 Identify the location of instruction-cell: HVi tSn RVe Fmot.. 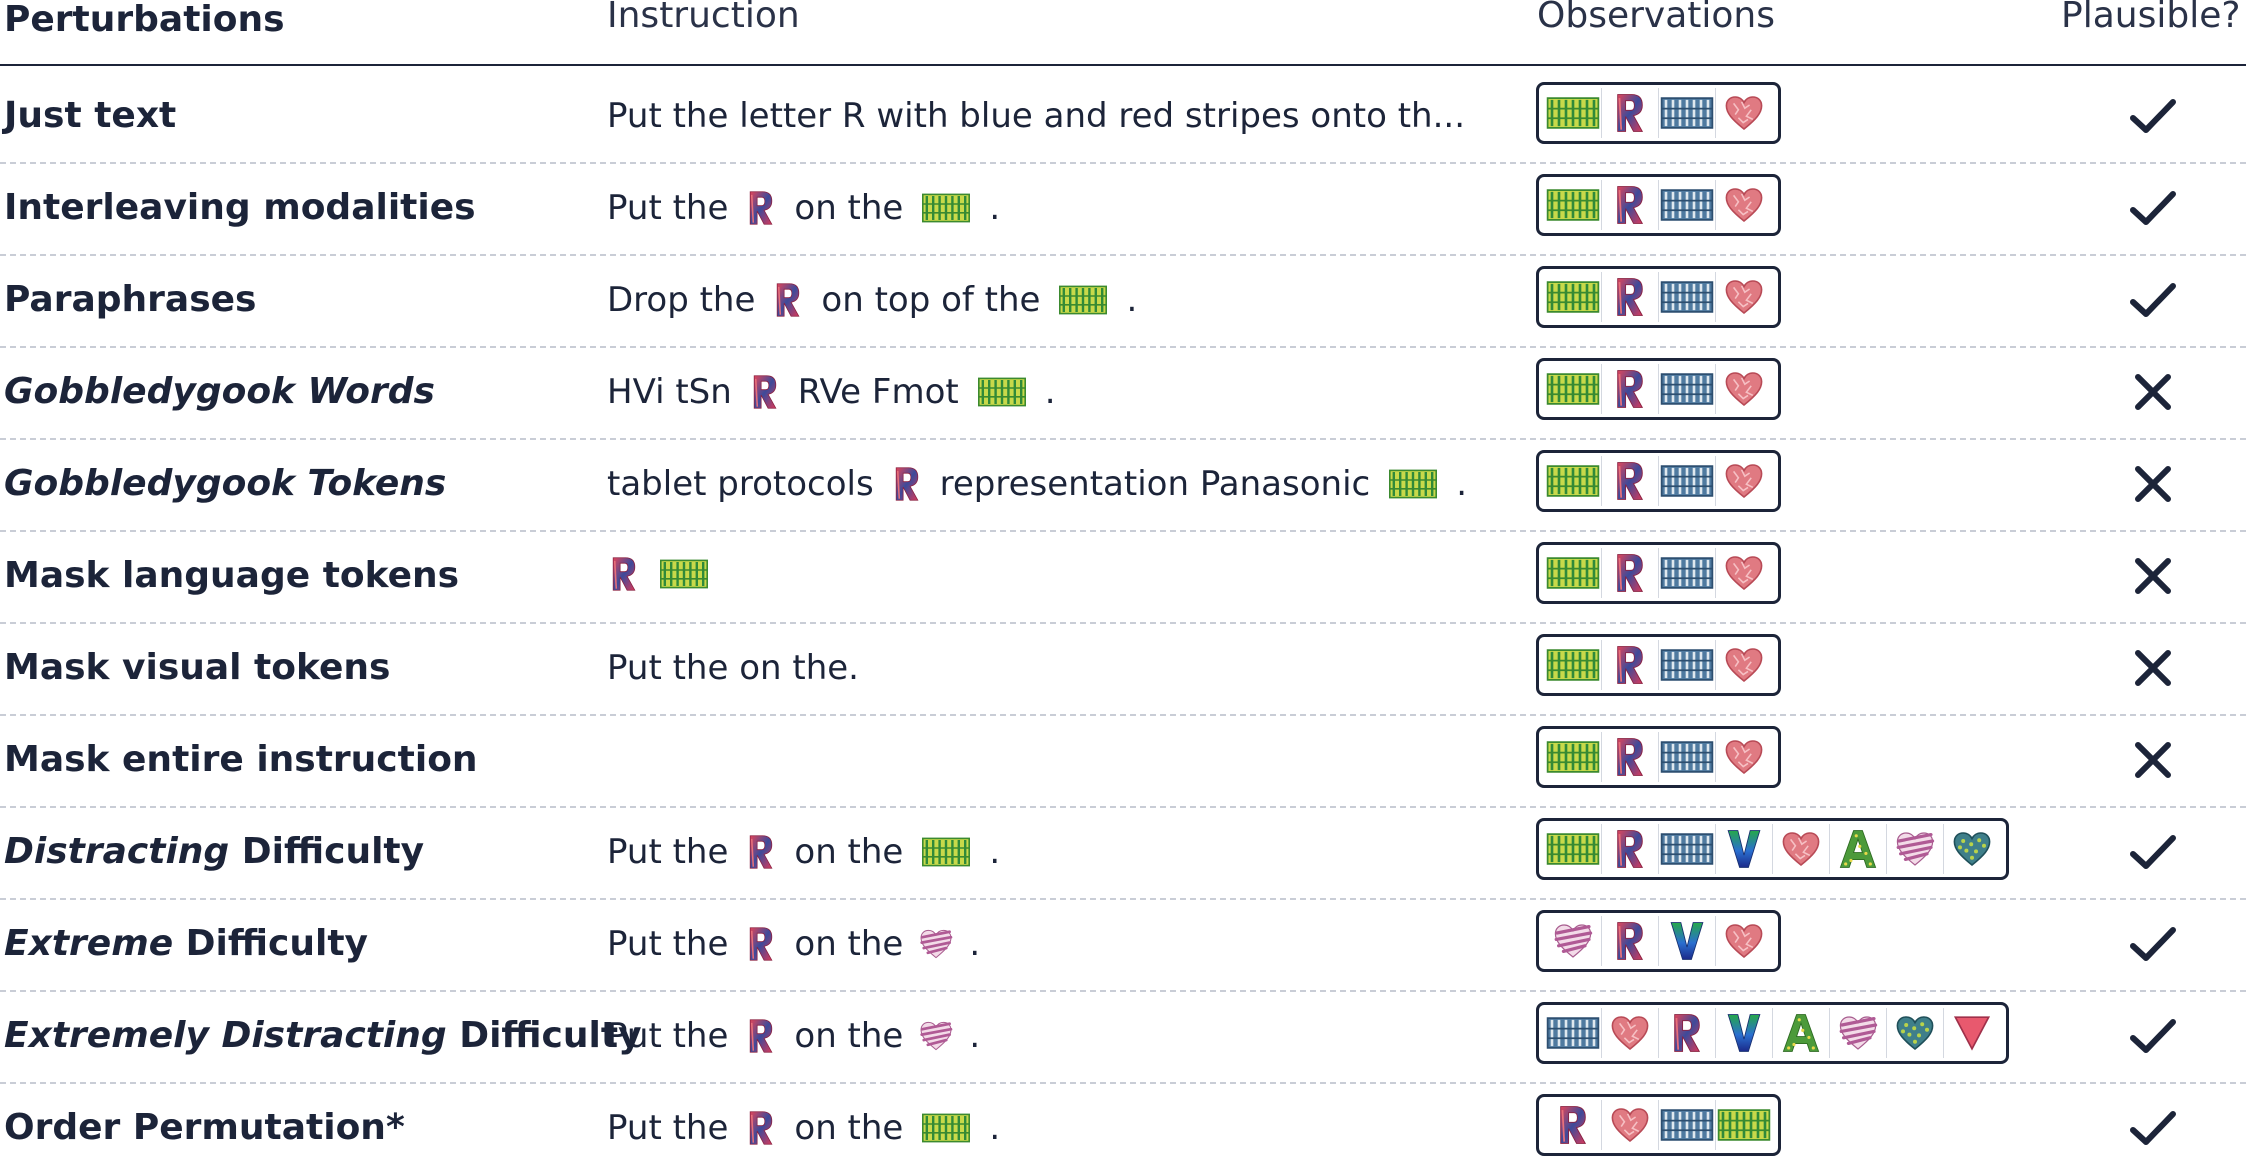
(831, 392).